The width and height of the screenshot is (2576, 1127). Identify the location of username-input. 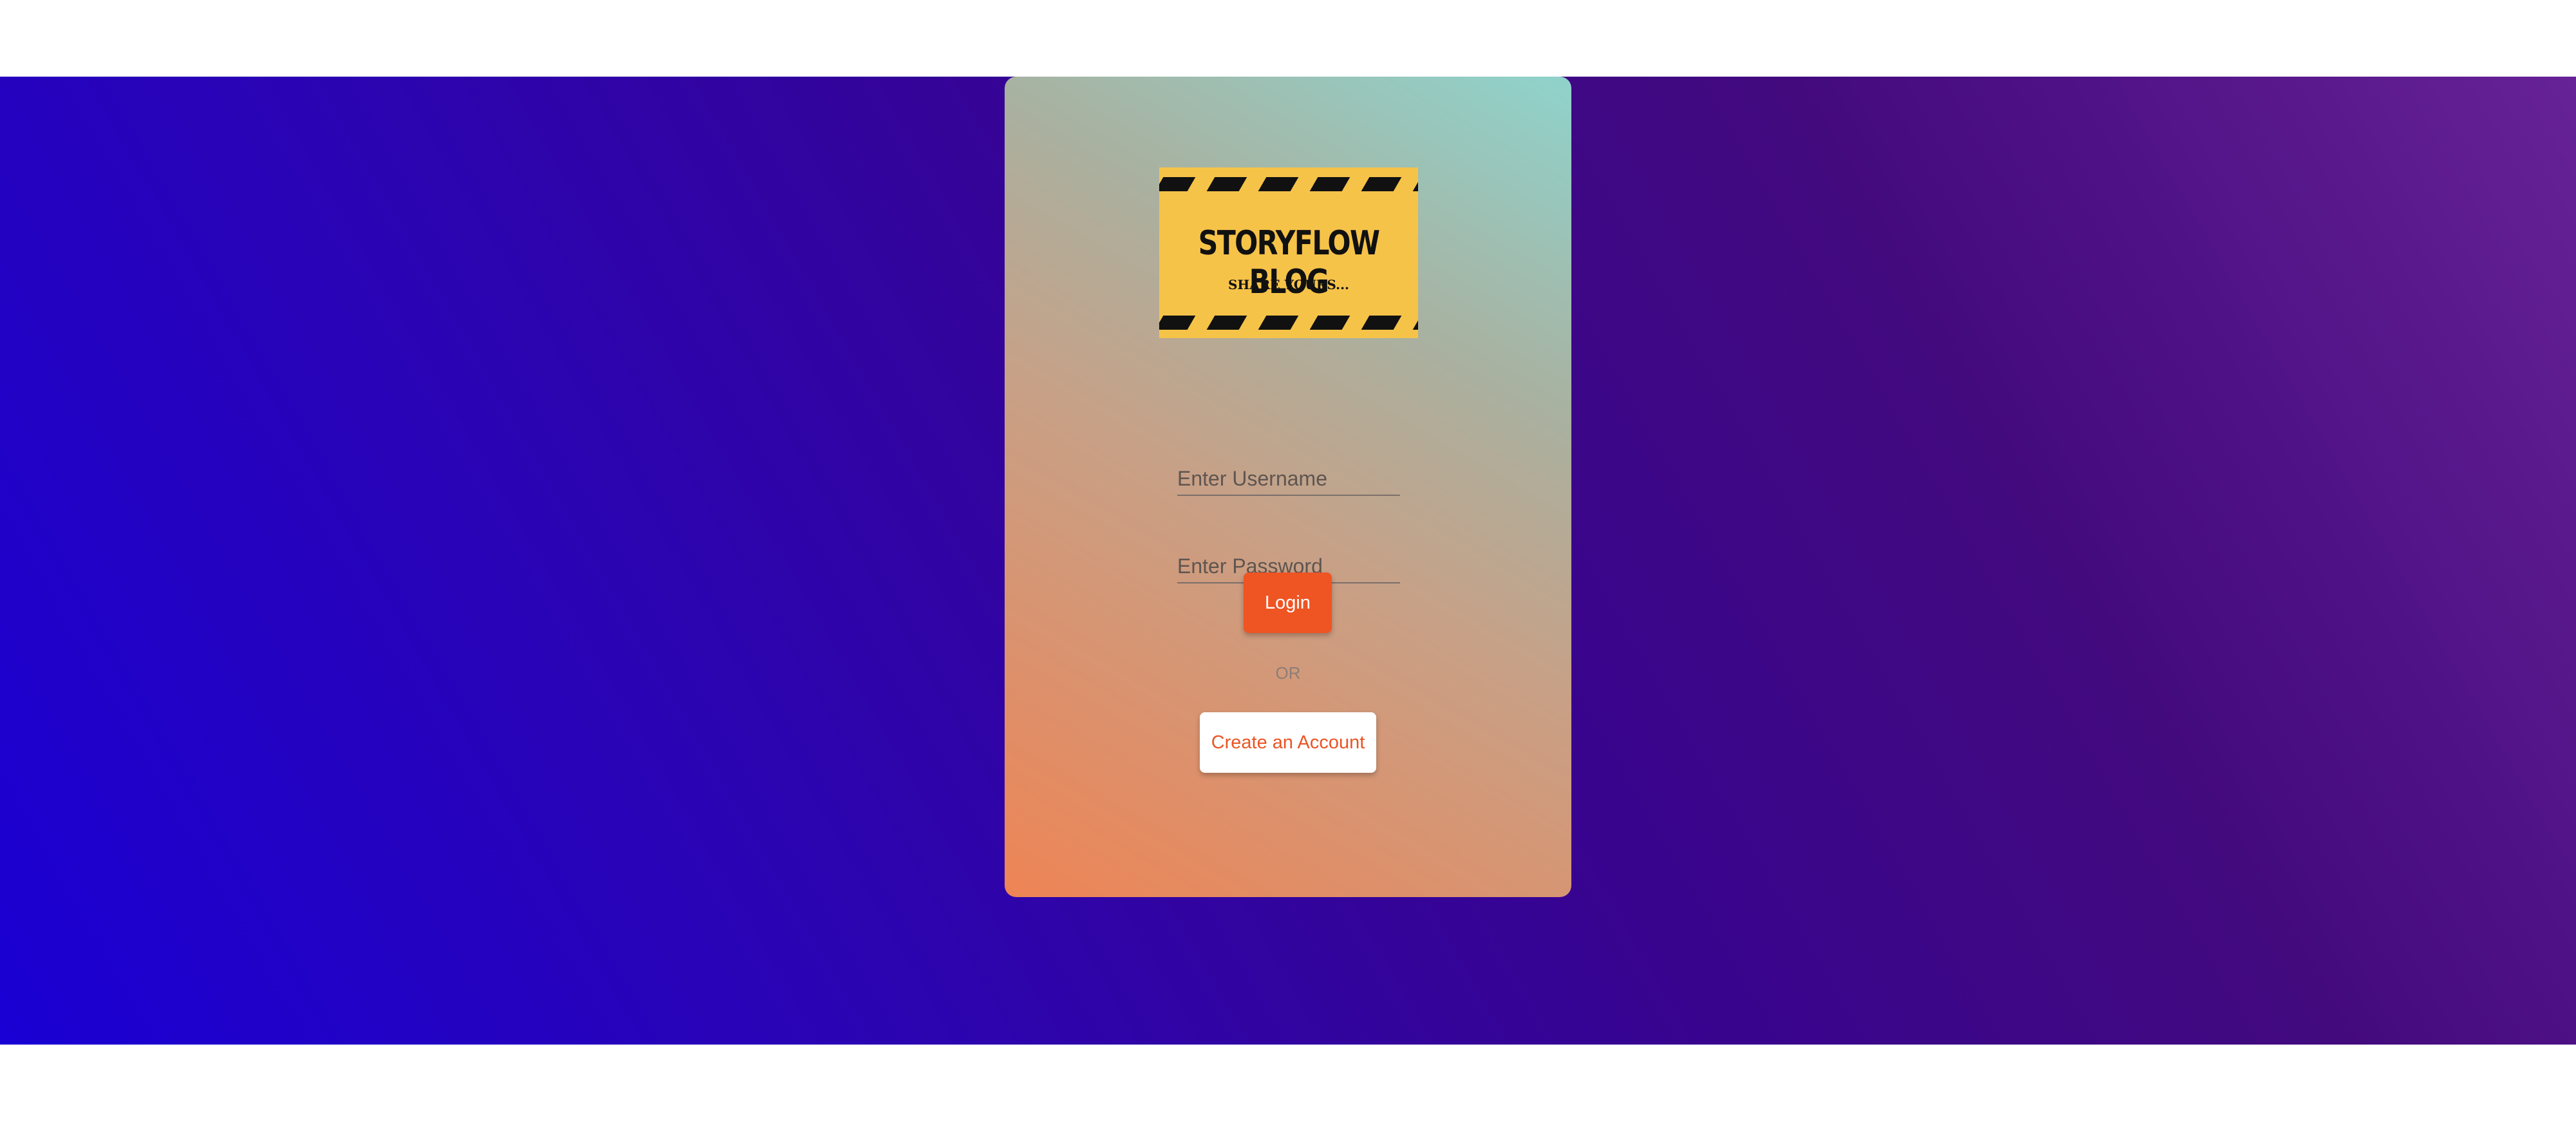
(1288, 479).